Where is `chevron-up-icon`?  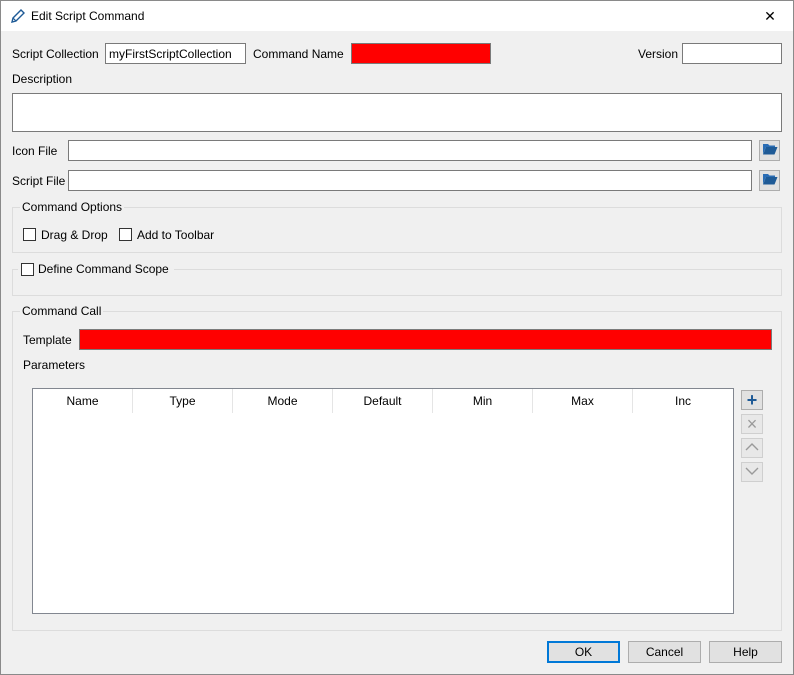 chevron-up-icon is located at coordinates (752, 448).